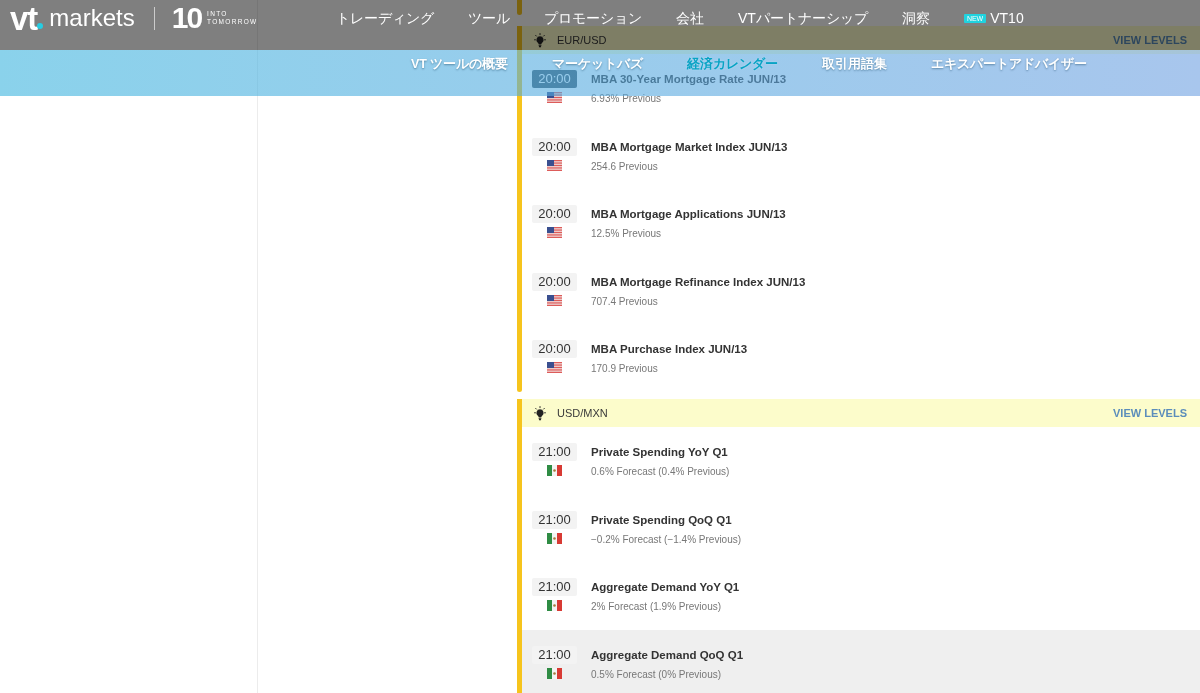 This screenshot has width=1200, height=693. I want to click on event-detail: 12.5% Previous, so click(627, 234).